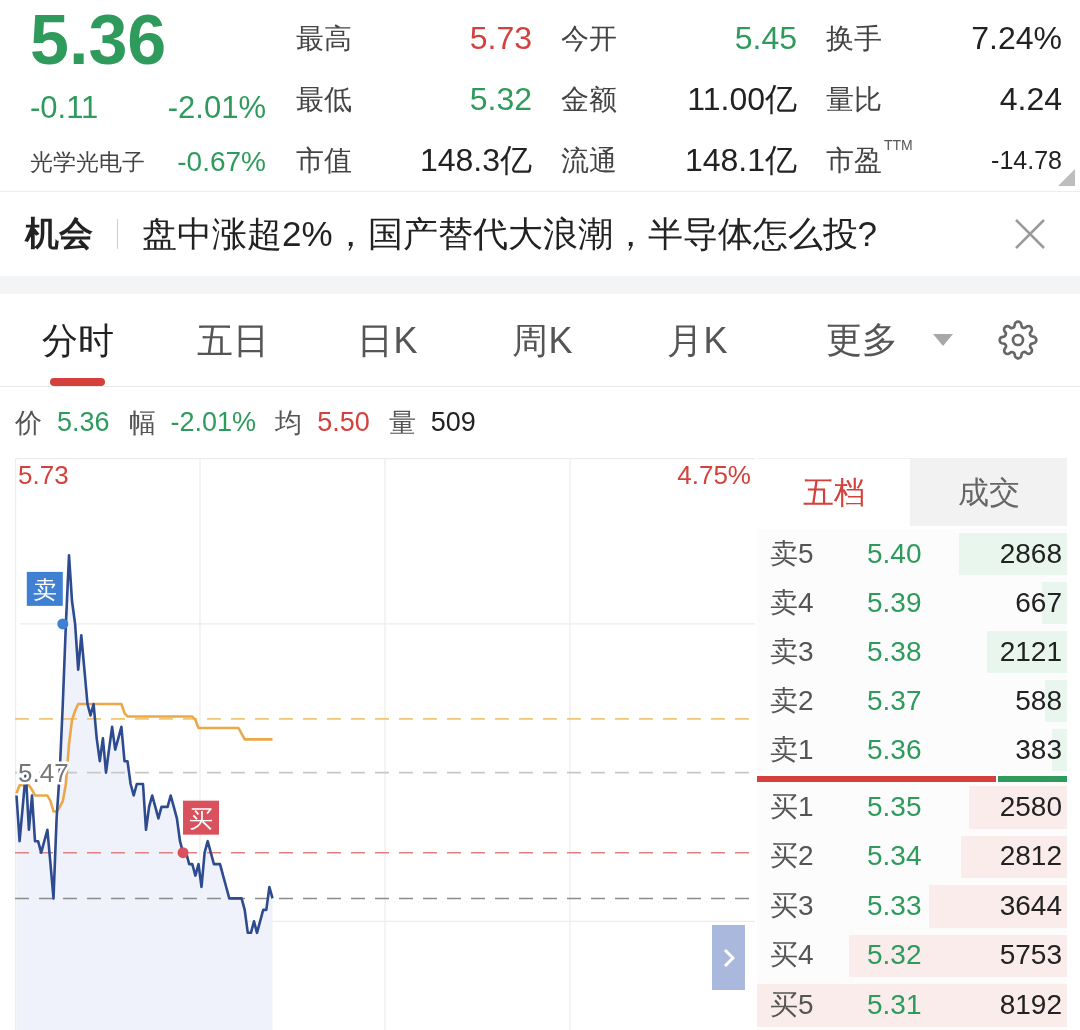  I want to click on series-label: 买, so click(201, 818).